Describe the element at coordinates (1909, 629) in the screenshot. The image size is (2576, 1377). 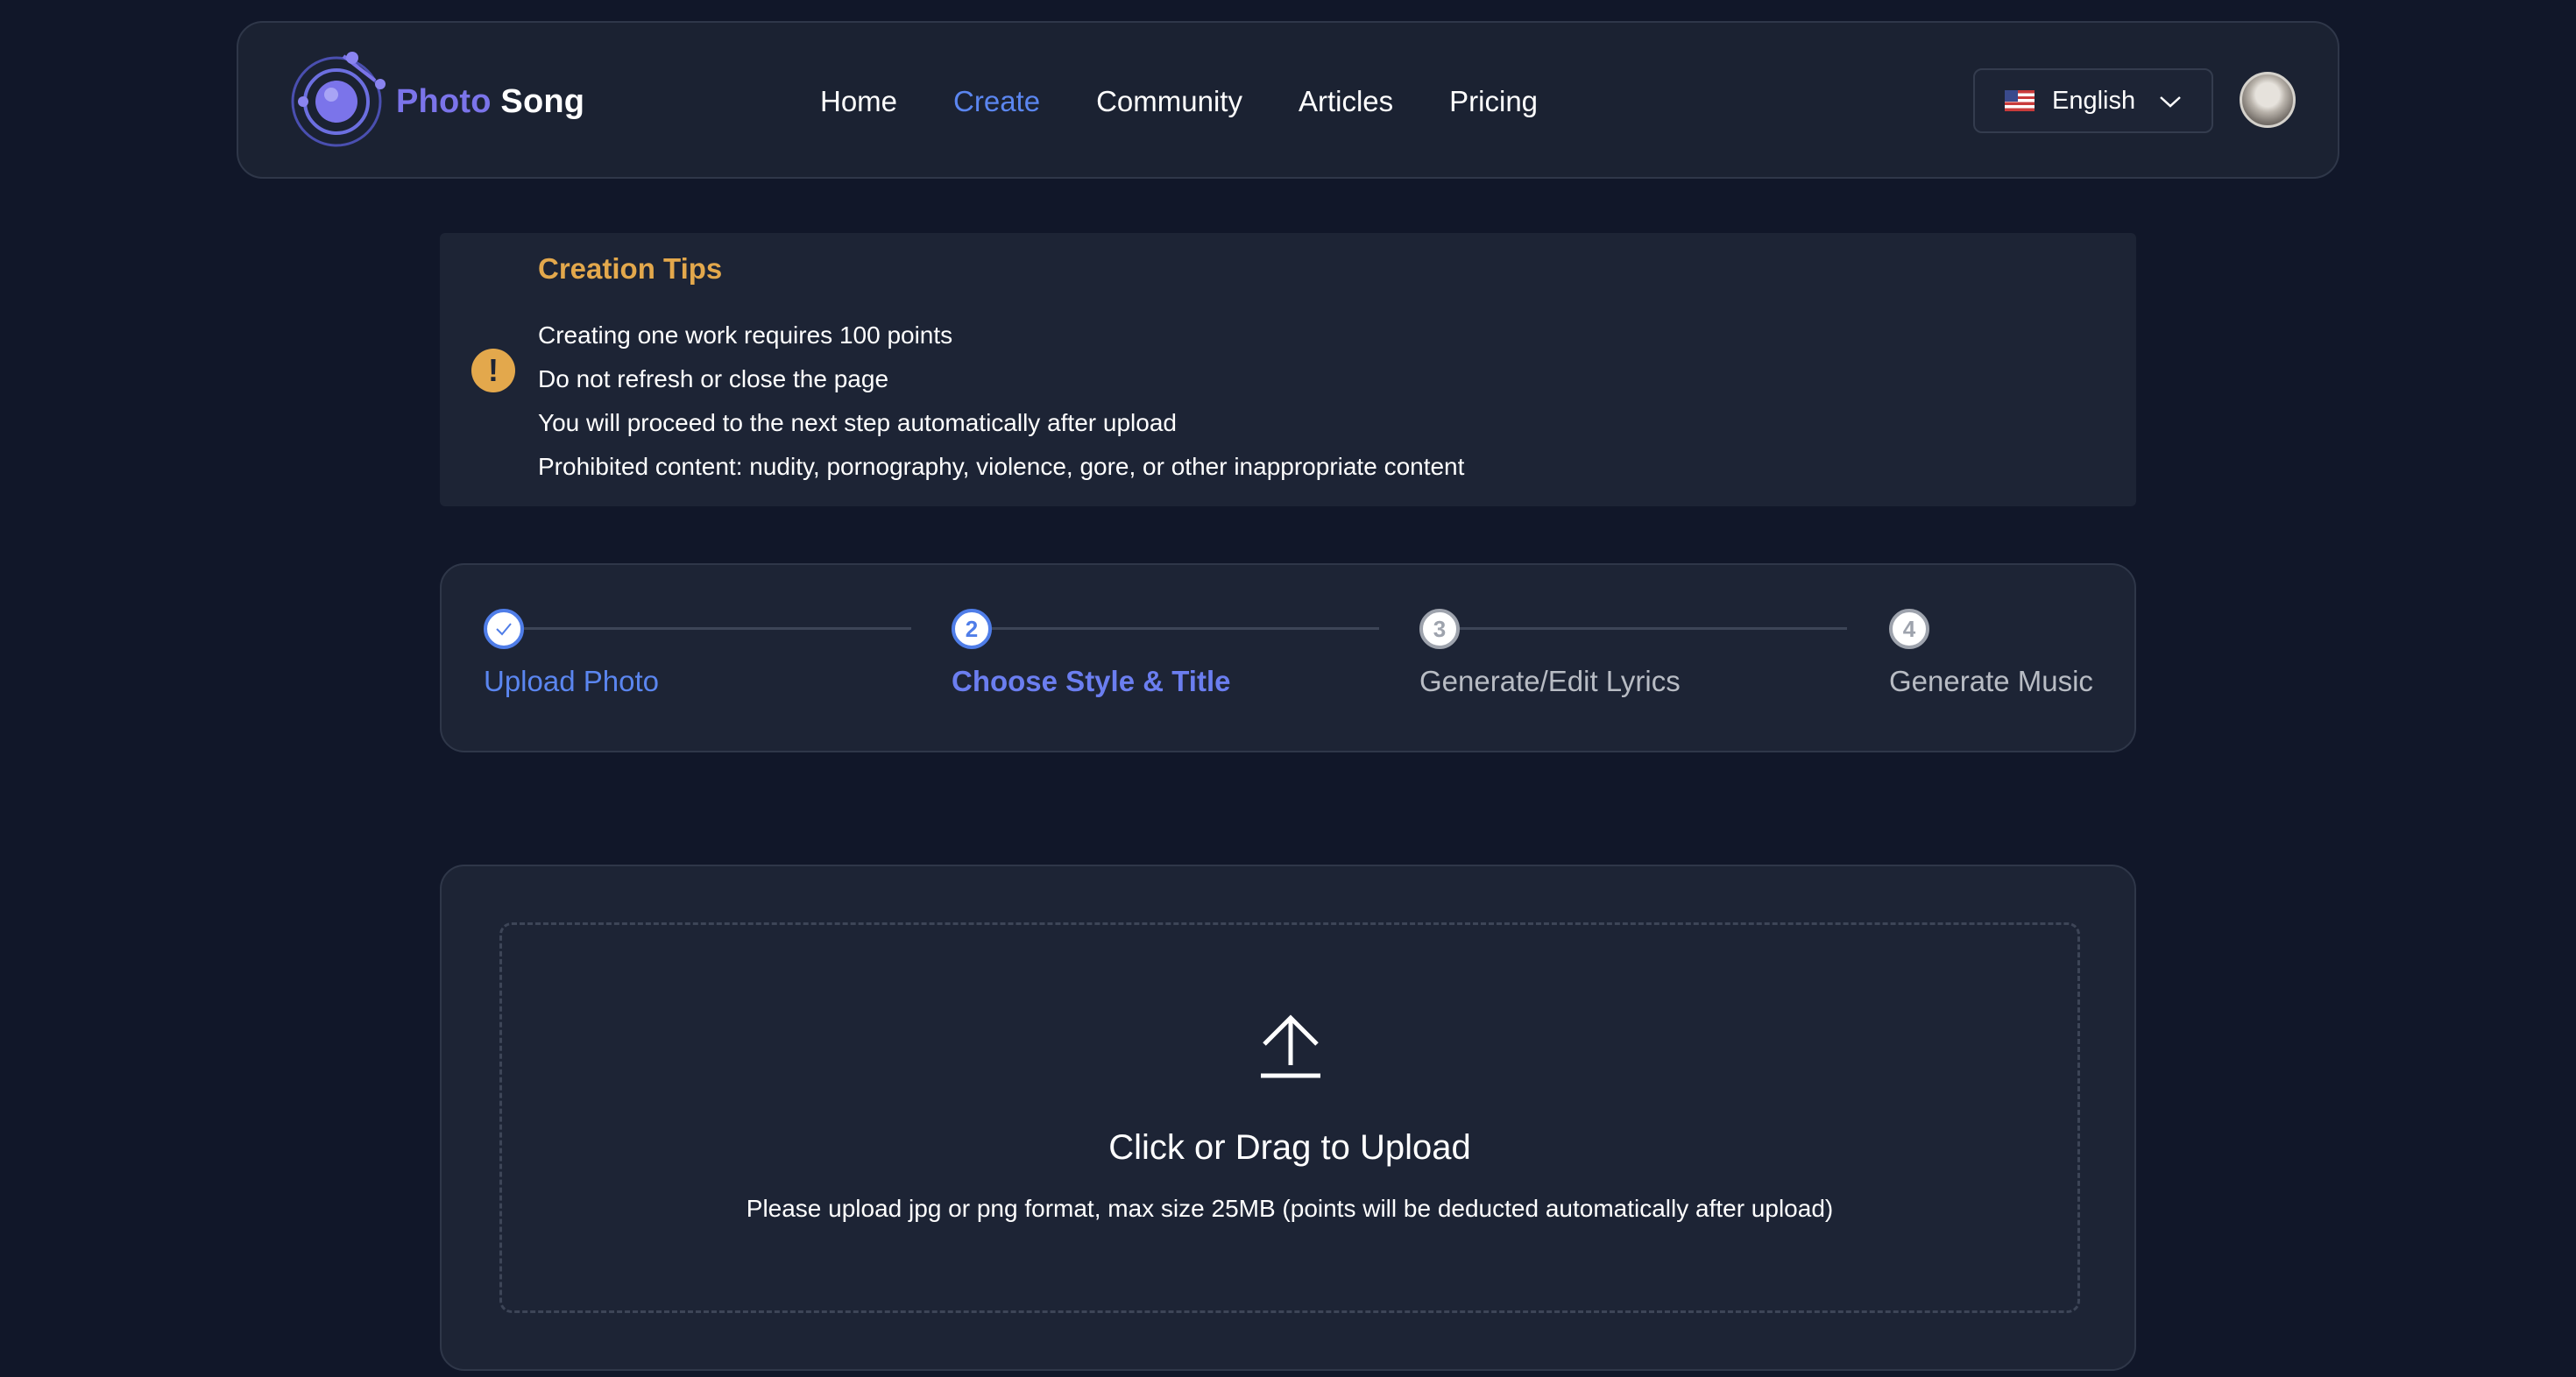
I see `step-4-indicator: 4` at that location.